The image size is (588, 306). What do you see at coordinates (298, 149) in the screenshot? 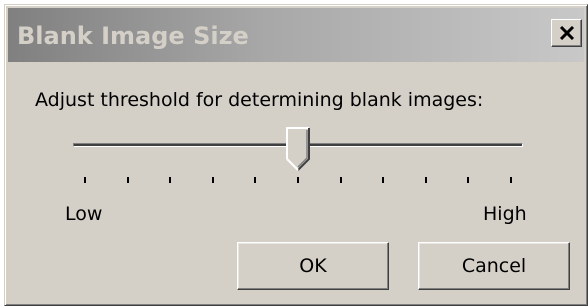
I see `slider-thumb` at bounding box center [298, 149].